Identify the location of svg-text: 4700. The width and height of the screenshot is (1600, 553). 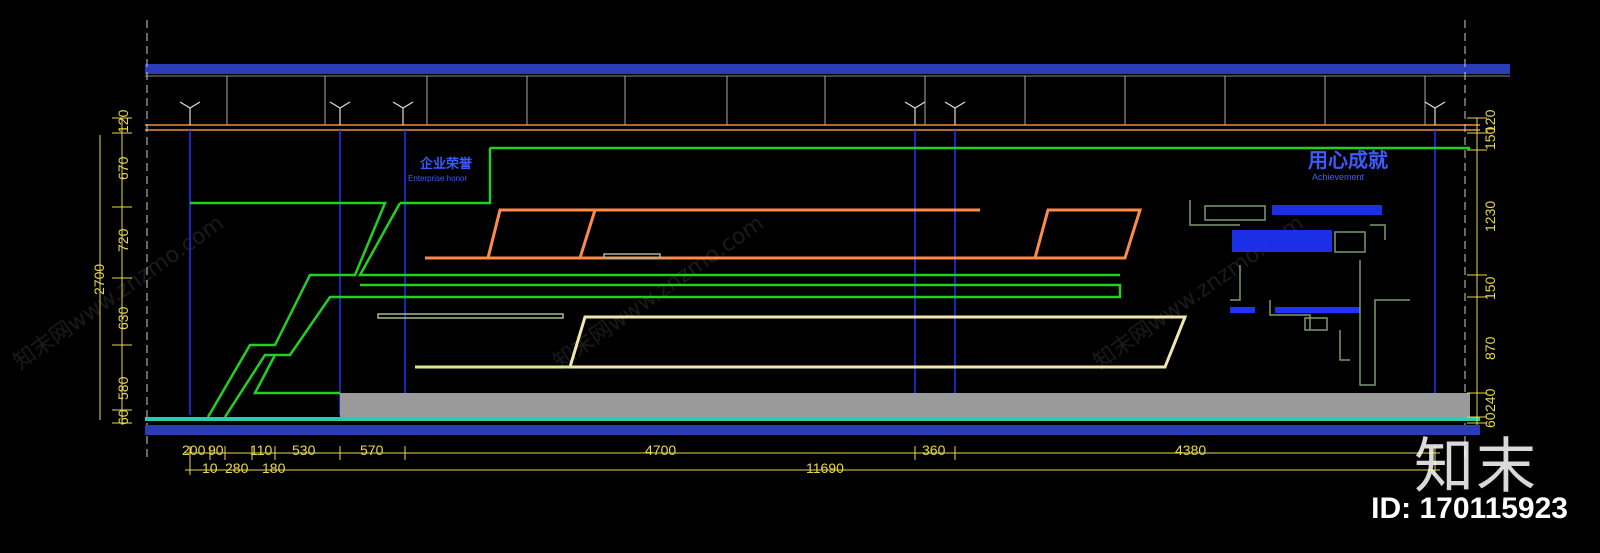
(660, 450).